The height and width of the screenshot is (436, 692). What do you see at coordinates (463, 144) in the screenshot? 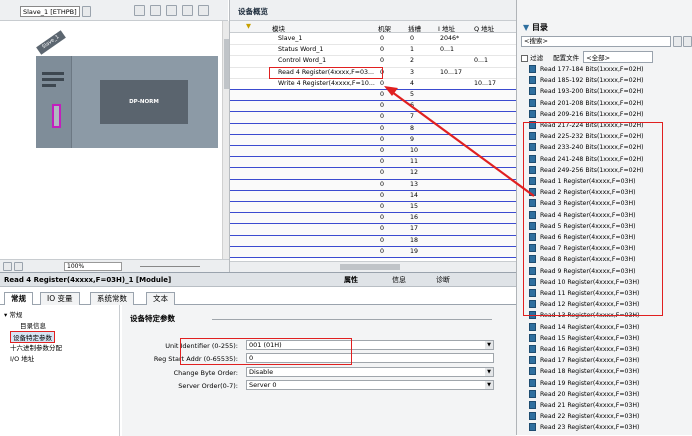
I see `arrow-to-catalog-item` at bounding box center [463, 144].